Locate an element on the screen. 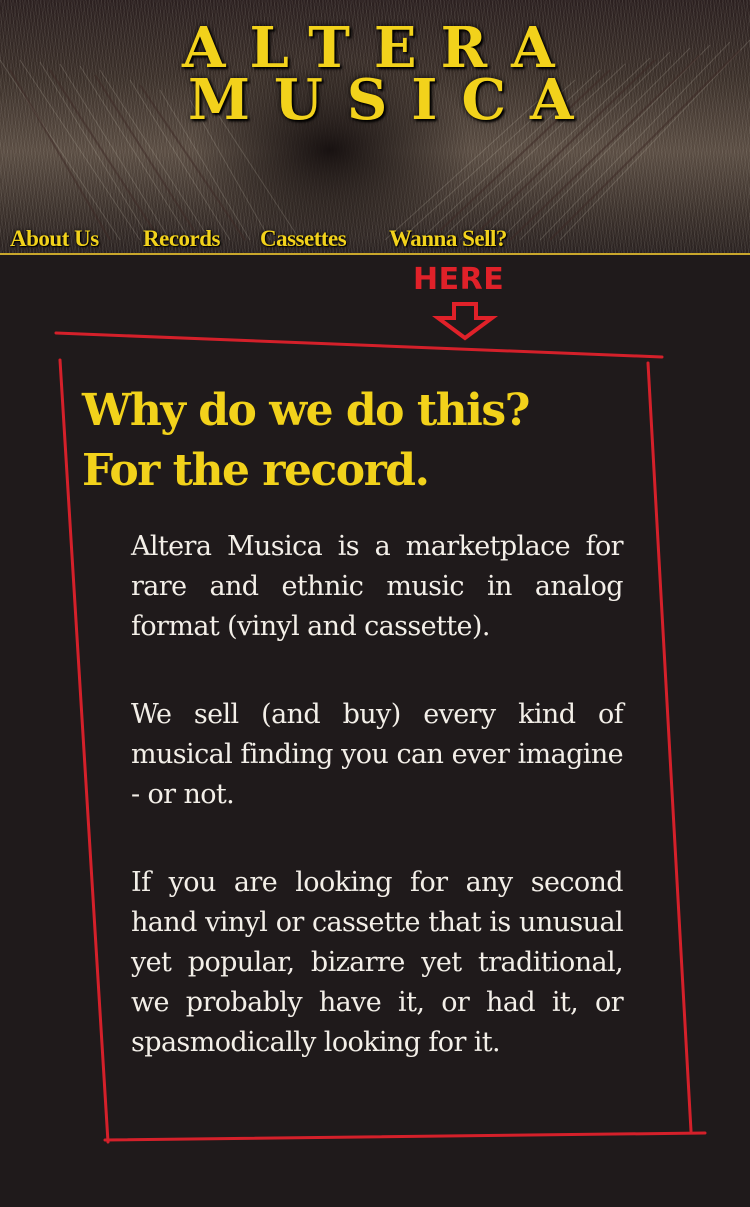 The image size is (750, 1207). page-heading: Why do we do this? For the record. is located at coordinates (362, 441).